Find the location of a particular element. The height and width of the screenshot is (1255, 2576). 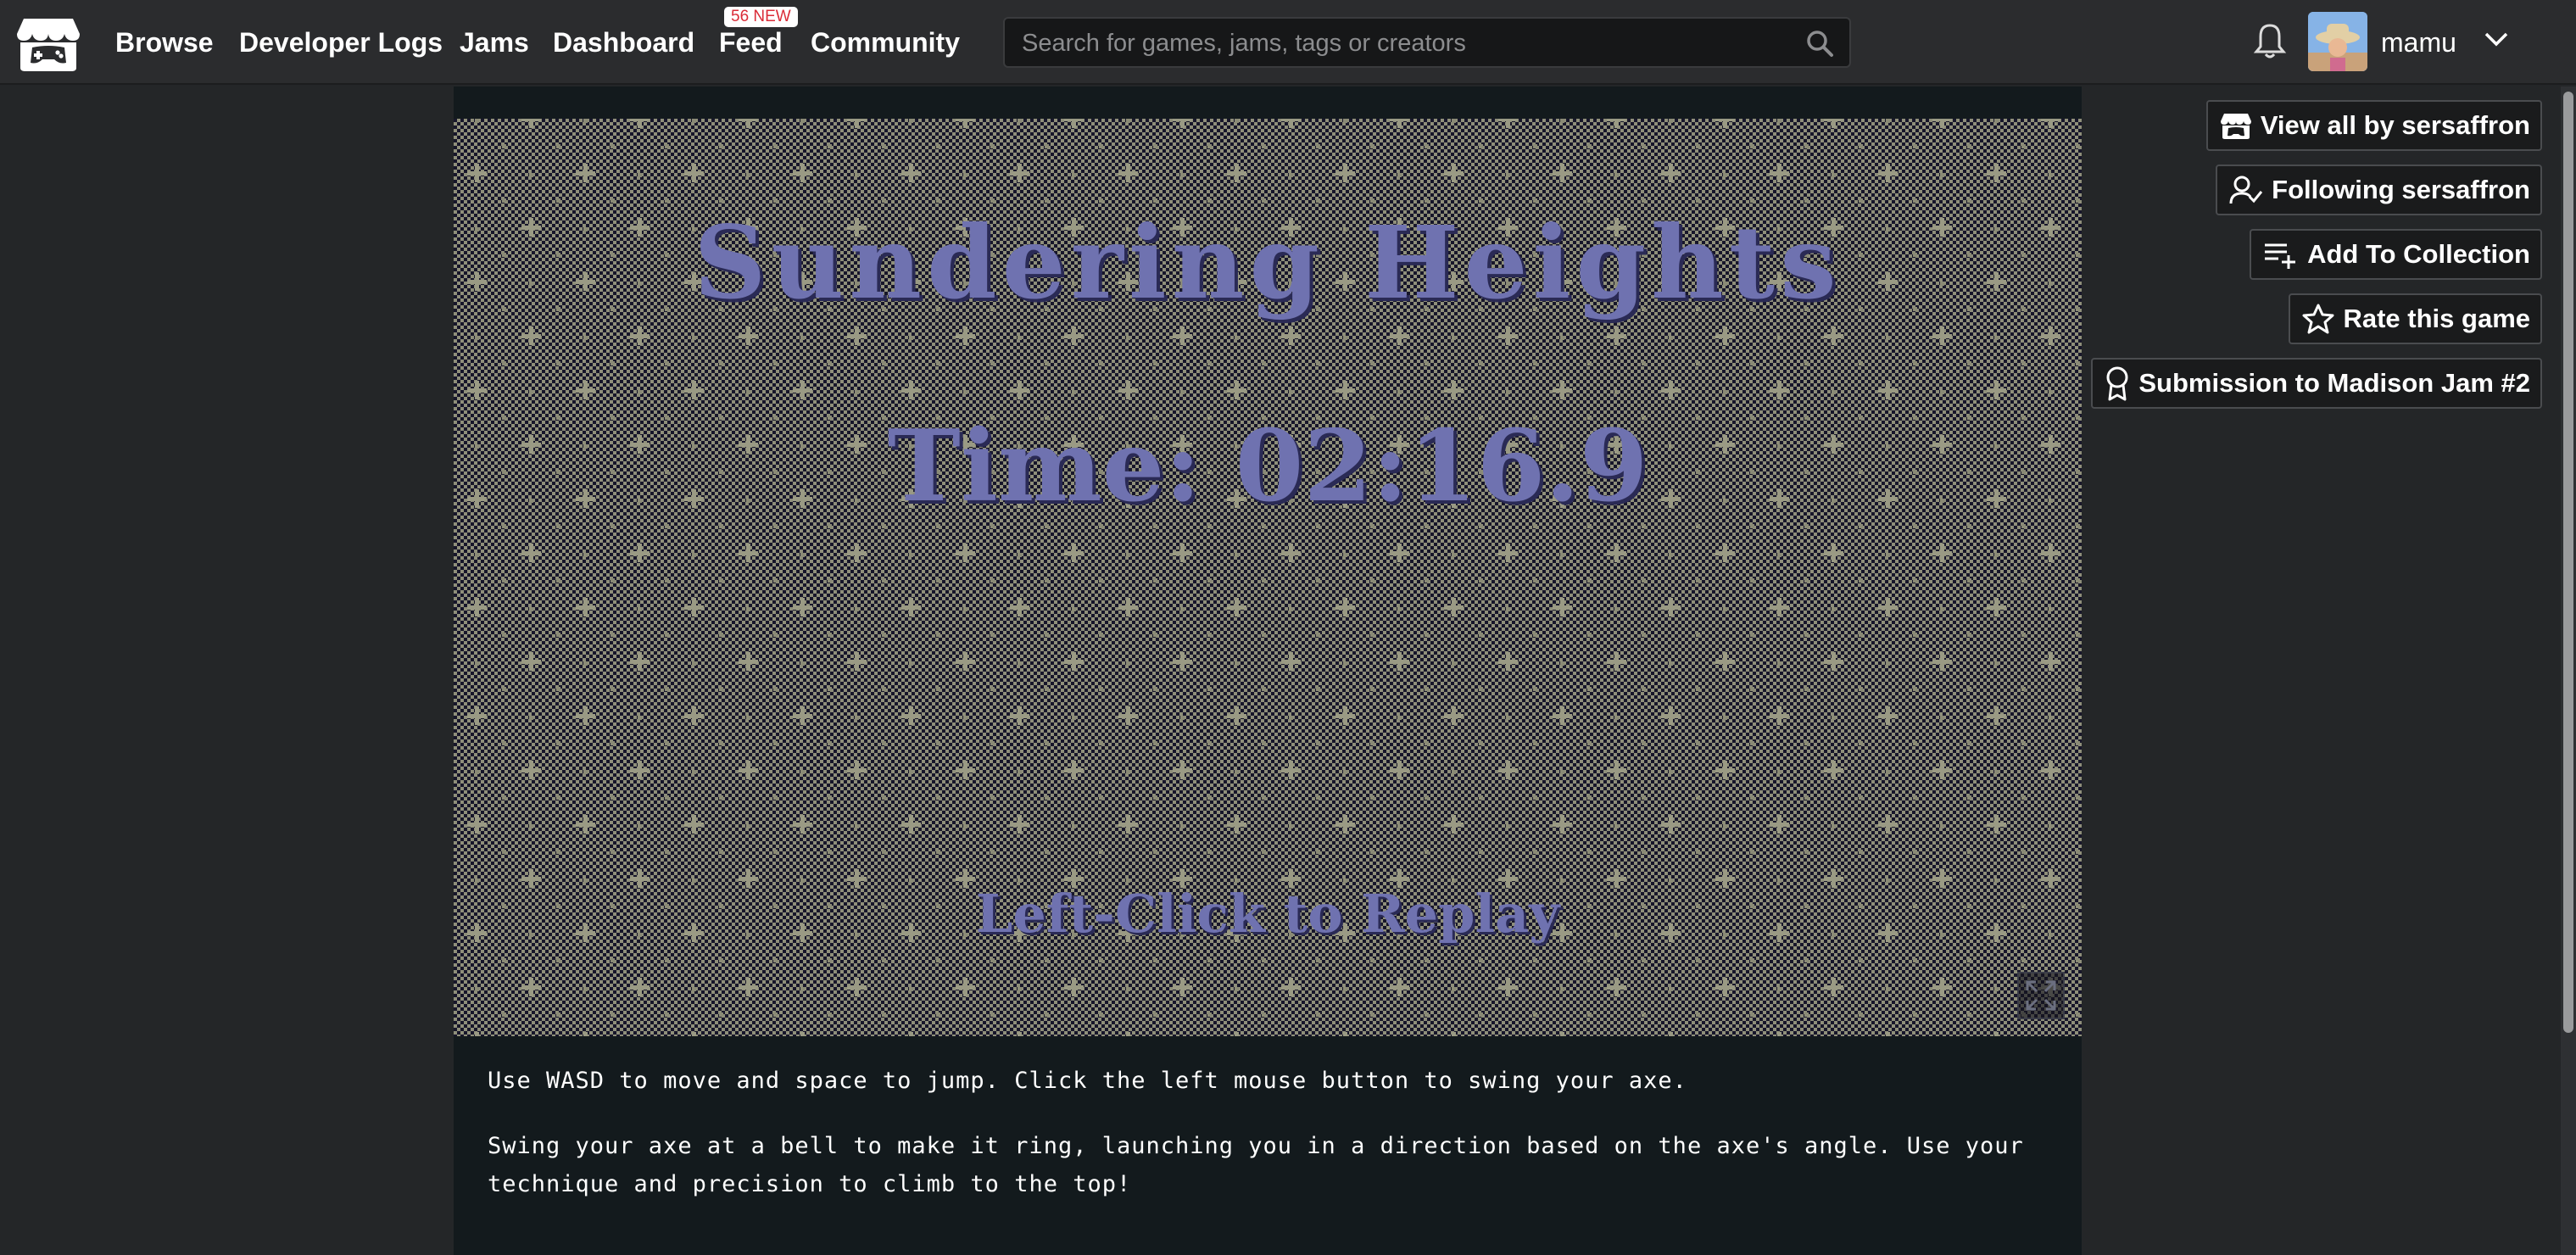

search-box is located at coordinates (1427, 43).